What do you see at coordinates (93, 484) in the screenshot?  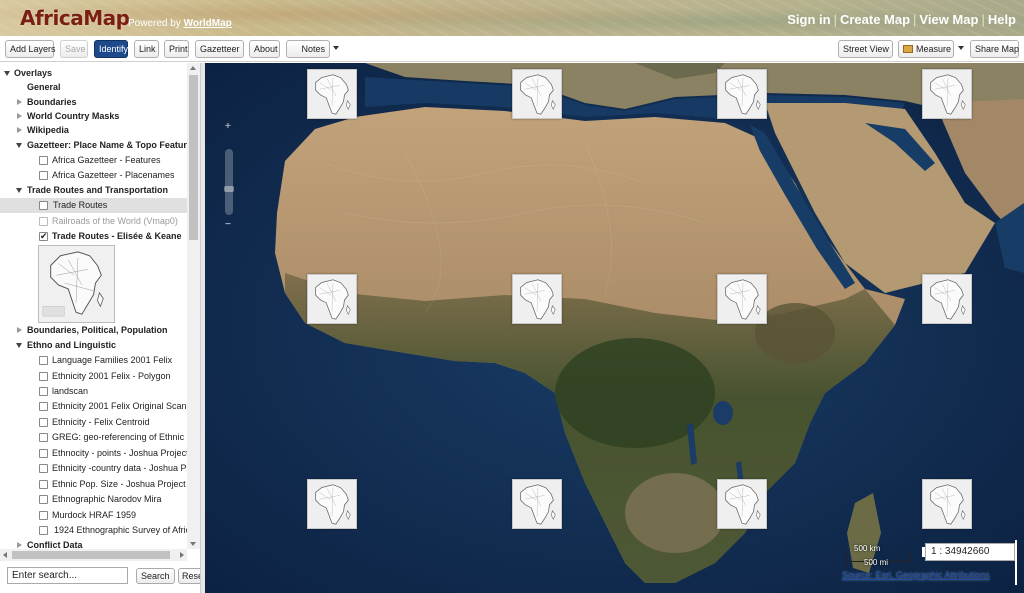 I see `layer-ethno-item: Ethnic Pop. Size - Joshua Project` at bounding box center [93, 484].